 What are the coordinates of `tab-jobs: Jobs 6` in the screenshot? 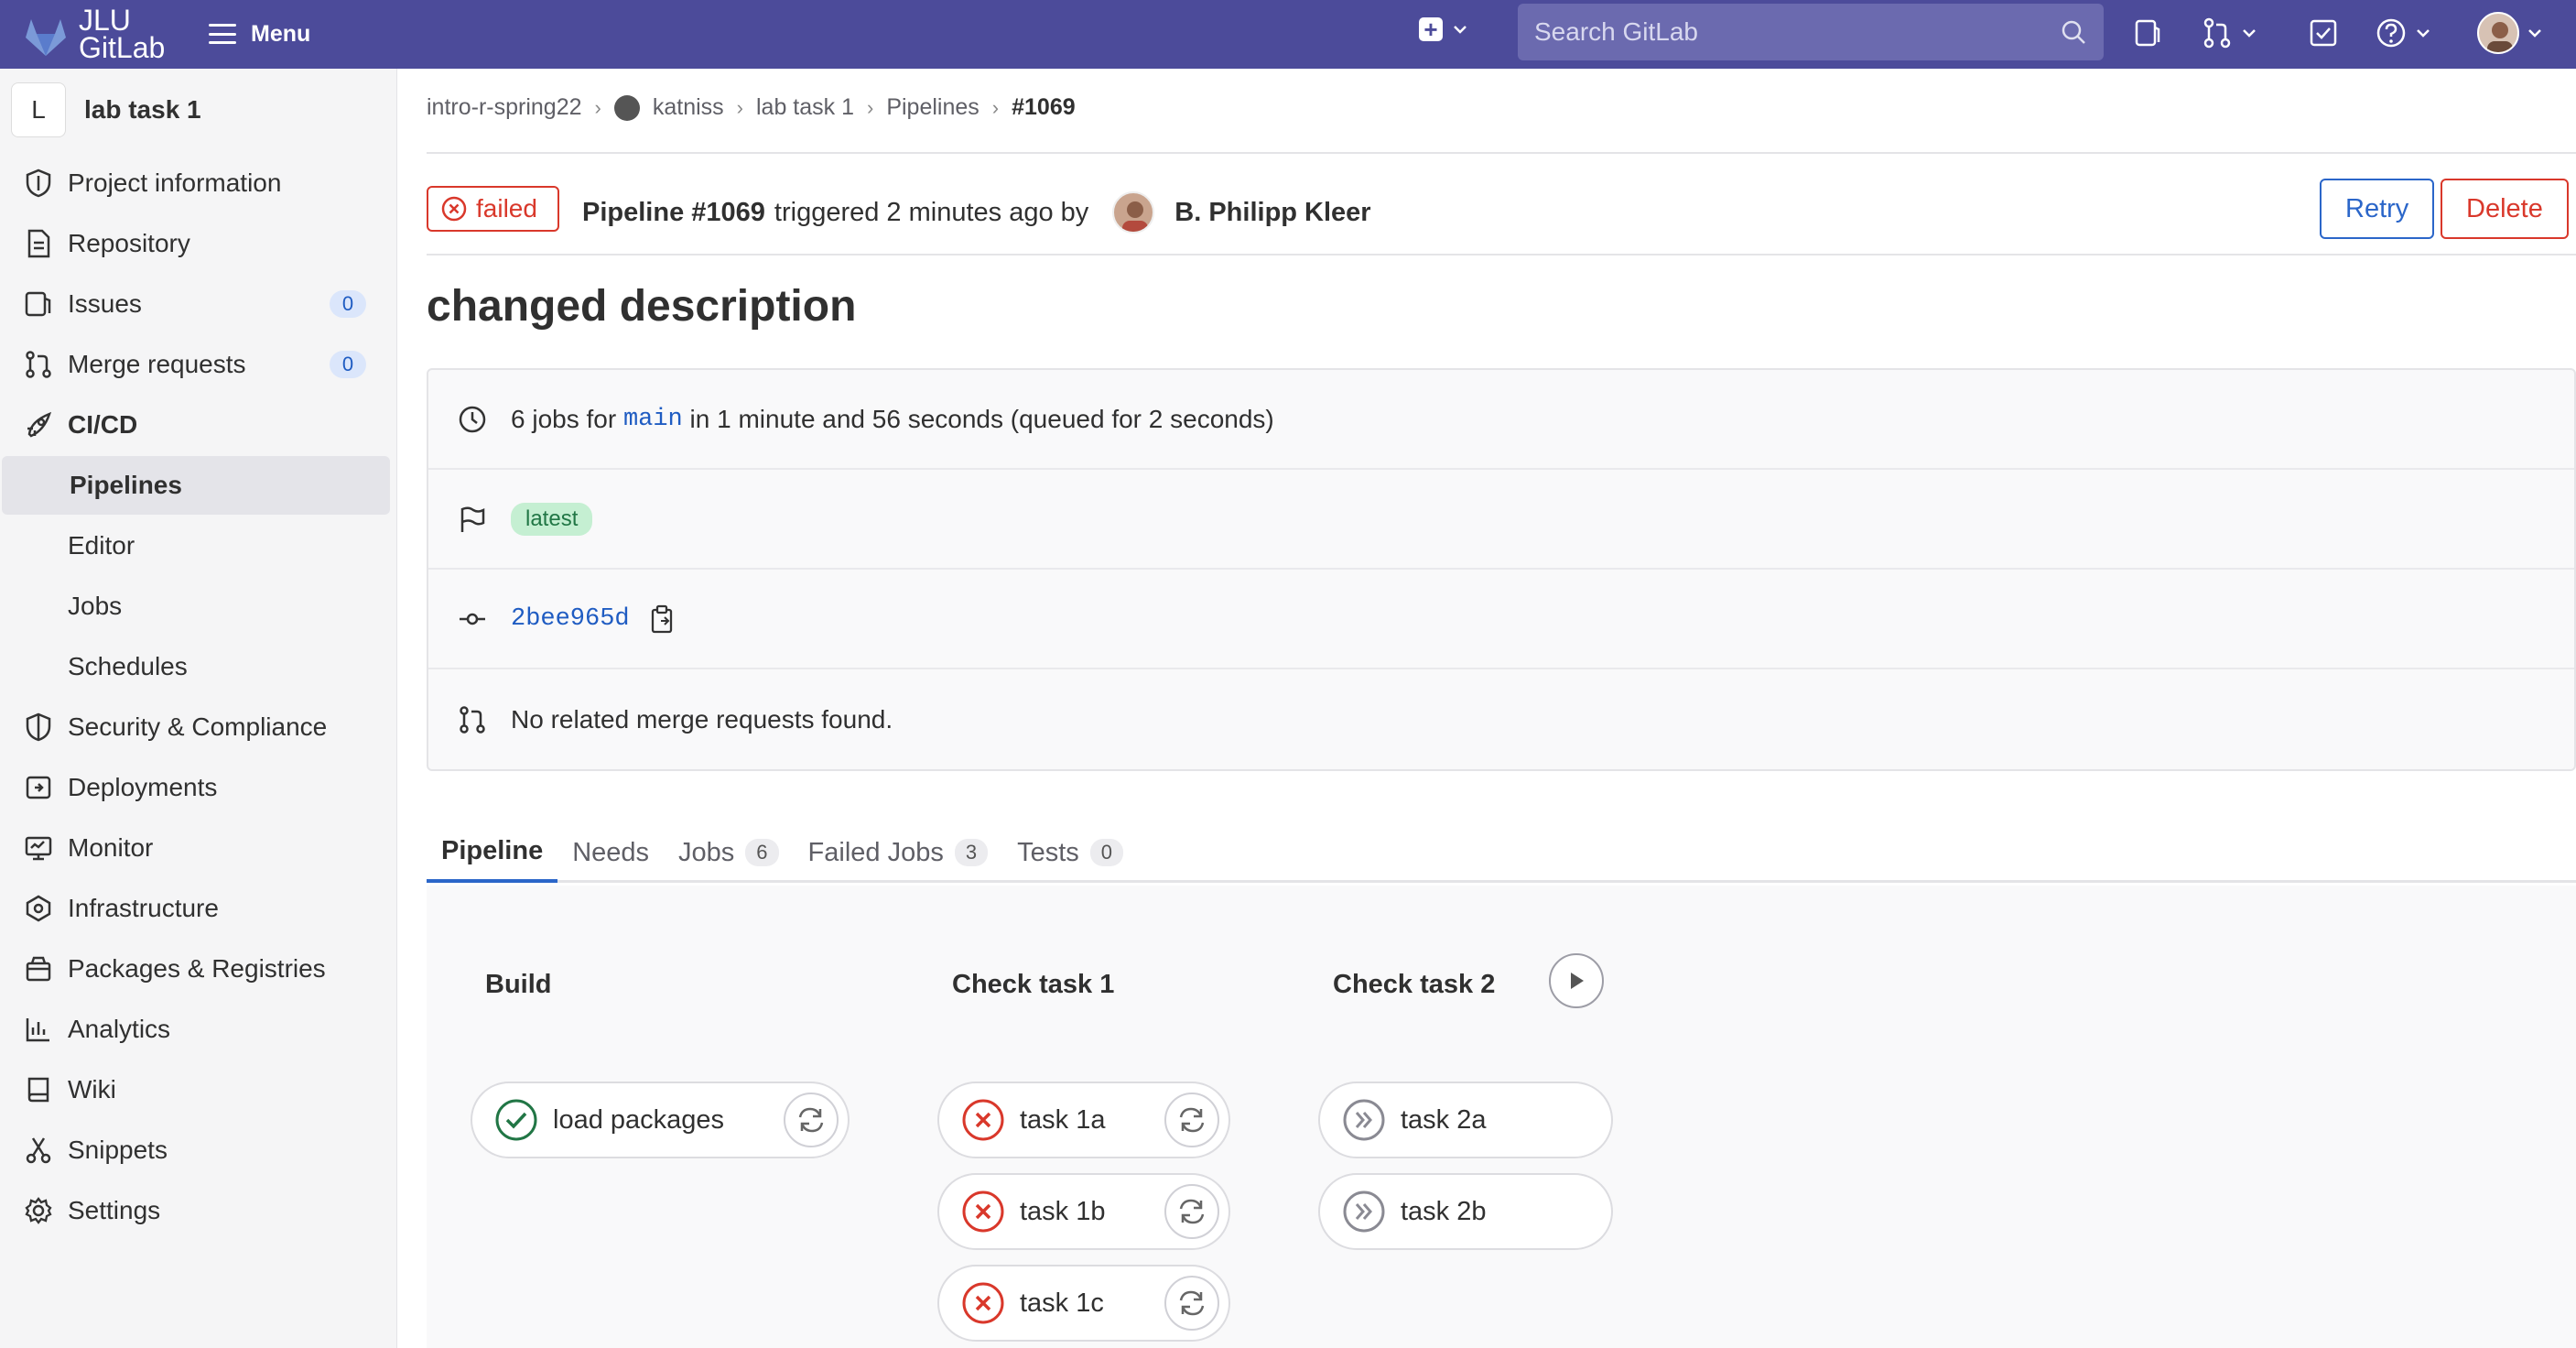 It's located at (729, 852).